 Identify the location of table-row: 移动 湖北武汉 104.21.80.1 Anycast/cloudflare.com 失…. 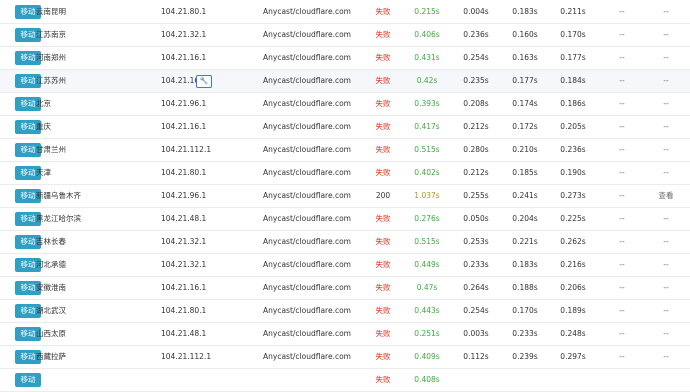
(345, 311).